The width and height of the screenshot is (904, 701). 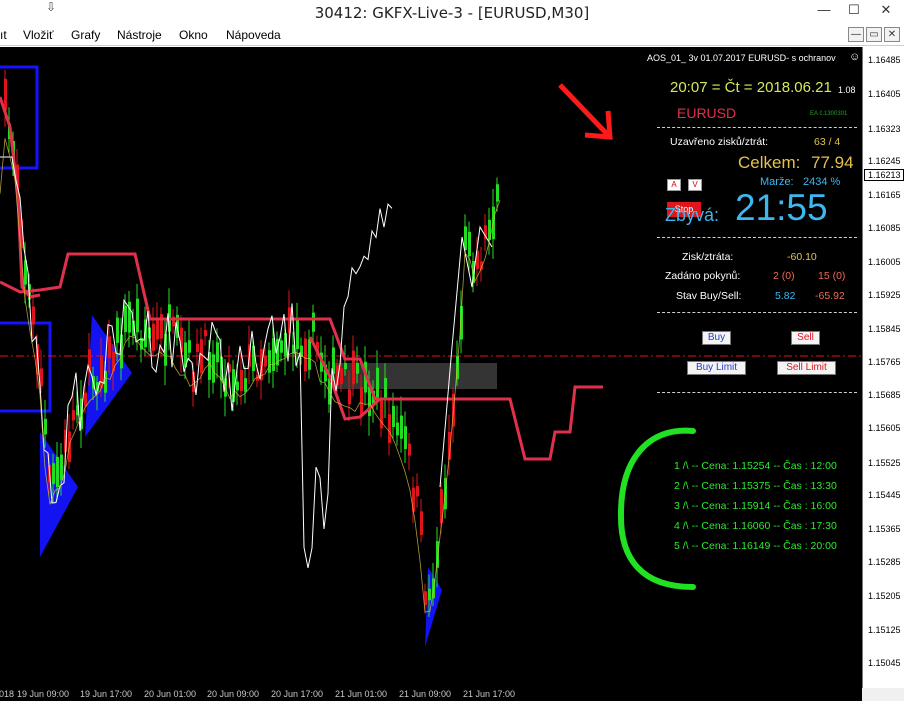 What do you see at coordinates (855, 57) in the screenshot?
I see `smiley-icon: ☺` at bounding box center [855, 57].